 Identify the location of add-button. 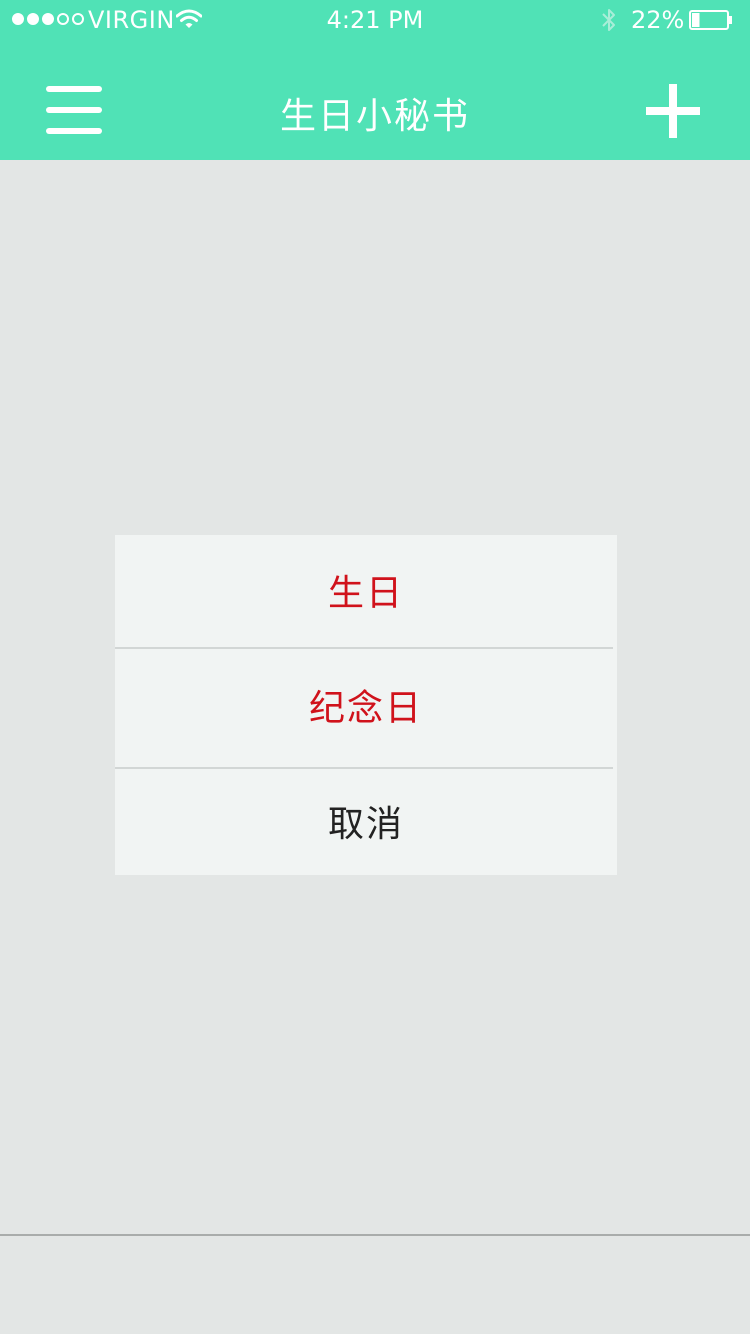
(673, 111).